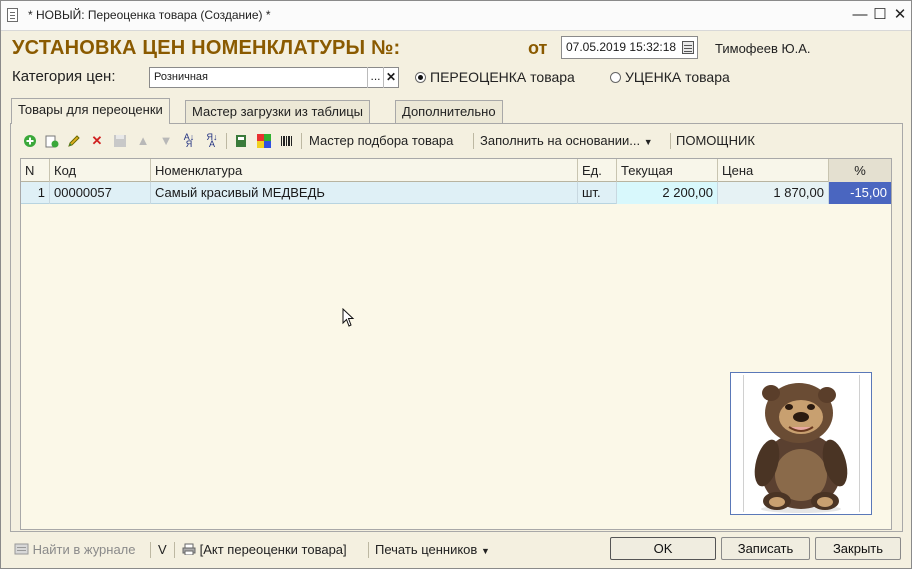 The height and width of the screenshot is (569, 912). What do you see at coordinates (100, 193) in the screenshot?
I see `cell-code: 00000057` at bounding box center [100, 193].